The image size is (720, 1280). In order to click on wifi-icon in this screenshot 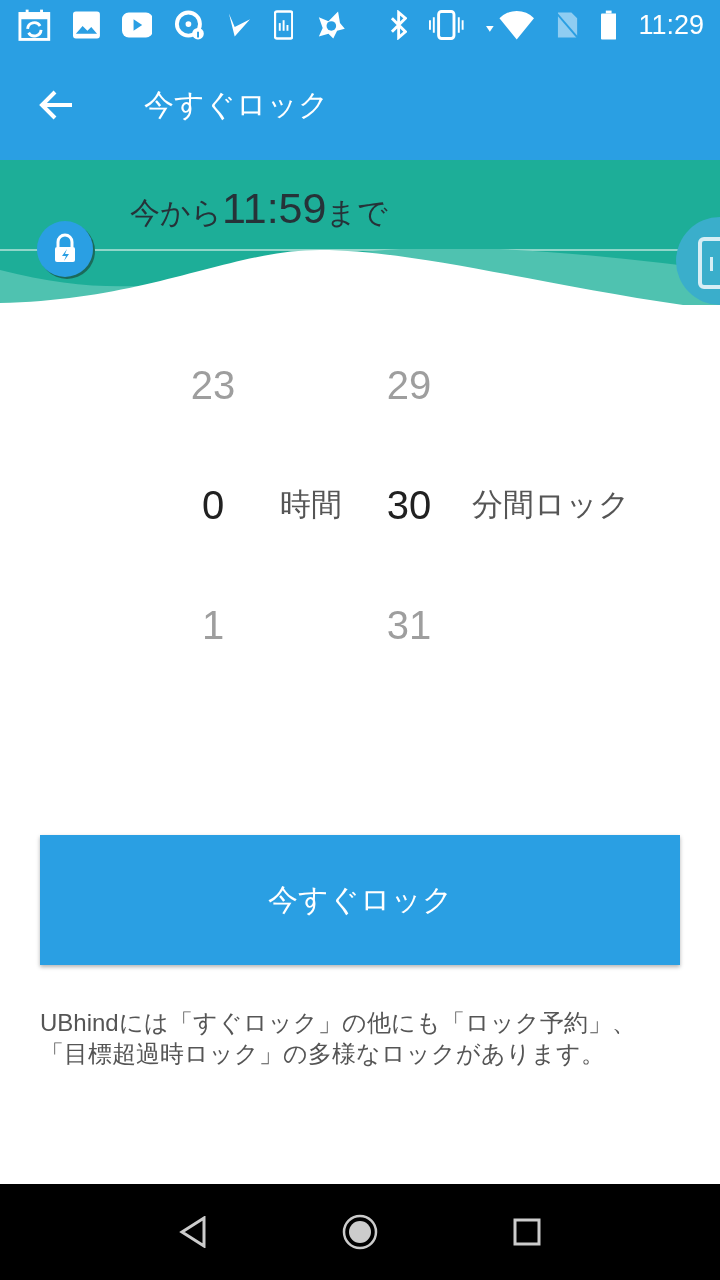, I will do `click(509, 25)`.